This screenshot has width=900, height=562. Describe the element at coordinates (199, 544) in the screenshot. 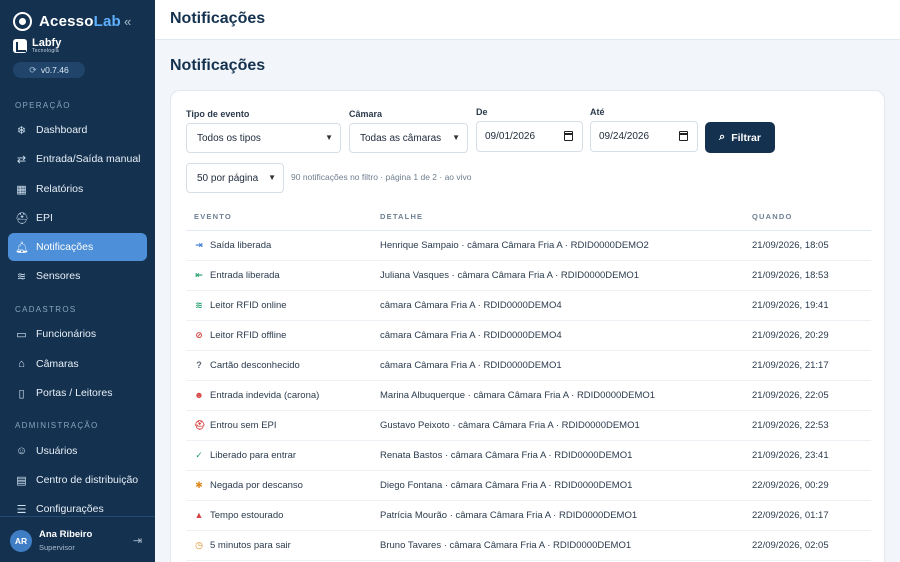

I see `clock-icon: ◷` at that location.